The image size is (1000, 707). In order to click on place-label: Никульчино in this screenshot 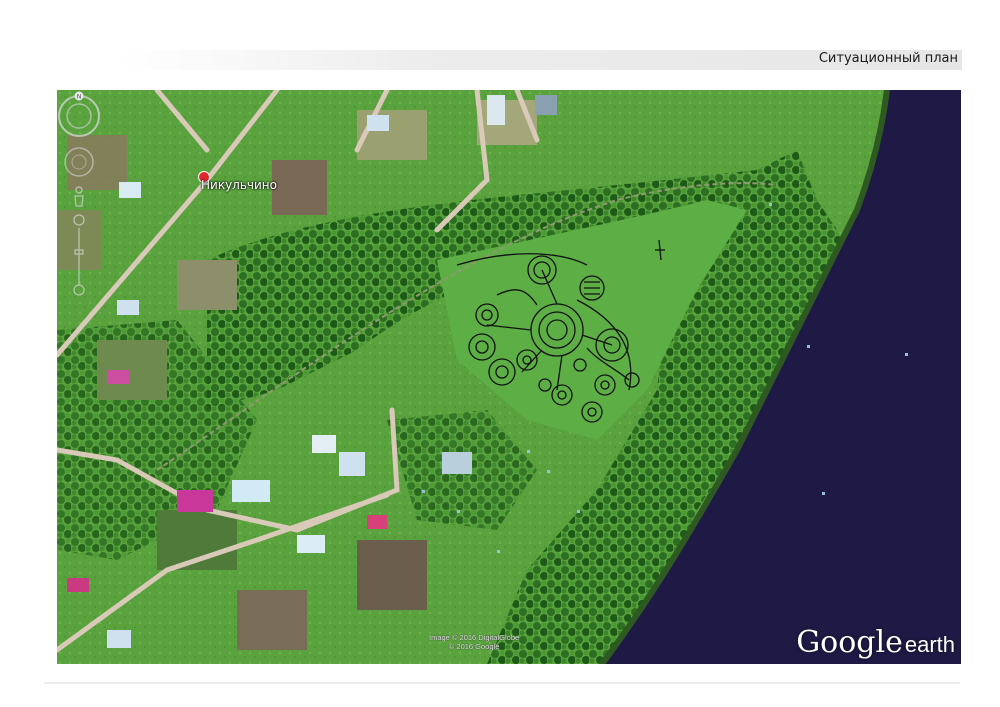, I will do `click(239, 185)`.